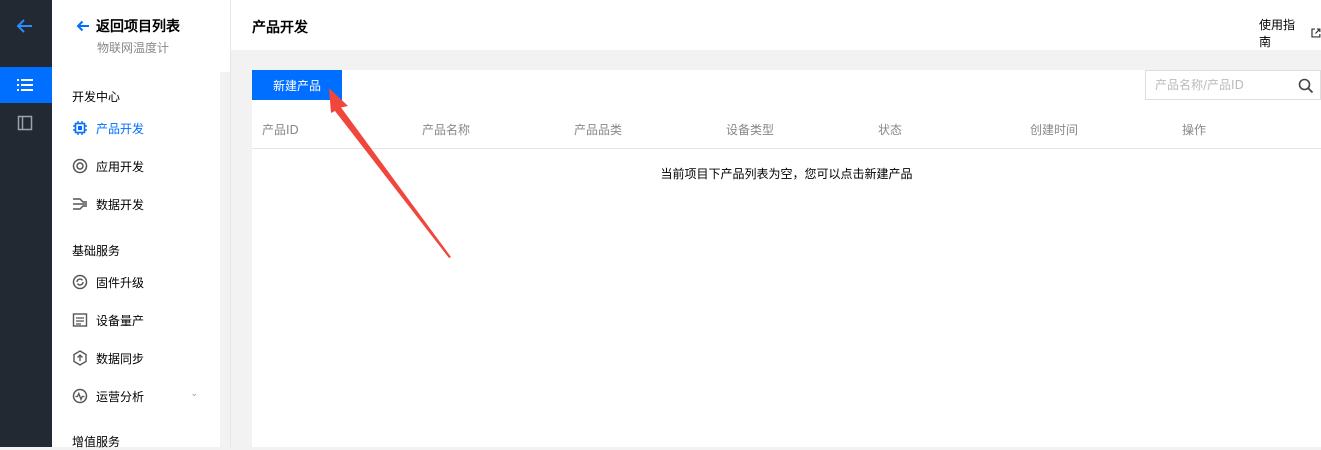 The image size is (1321, 450). What do you see at coordinates (297, 85) in the screenshot?
I see `new-product-button: 新建产品` at bounding box center [297, 85].